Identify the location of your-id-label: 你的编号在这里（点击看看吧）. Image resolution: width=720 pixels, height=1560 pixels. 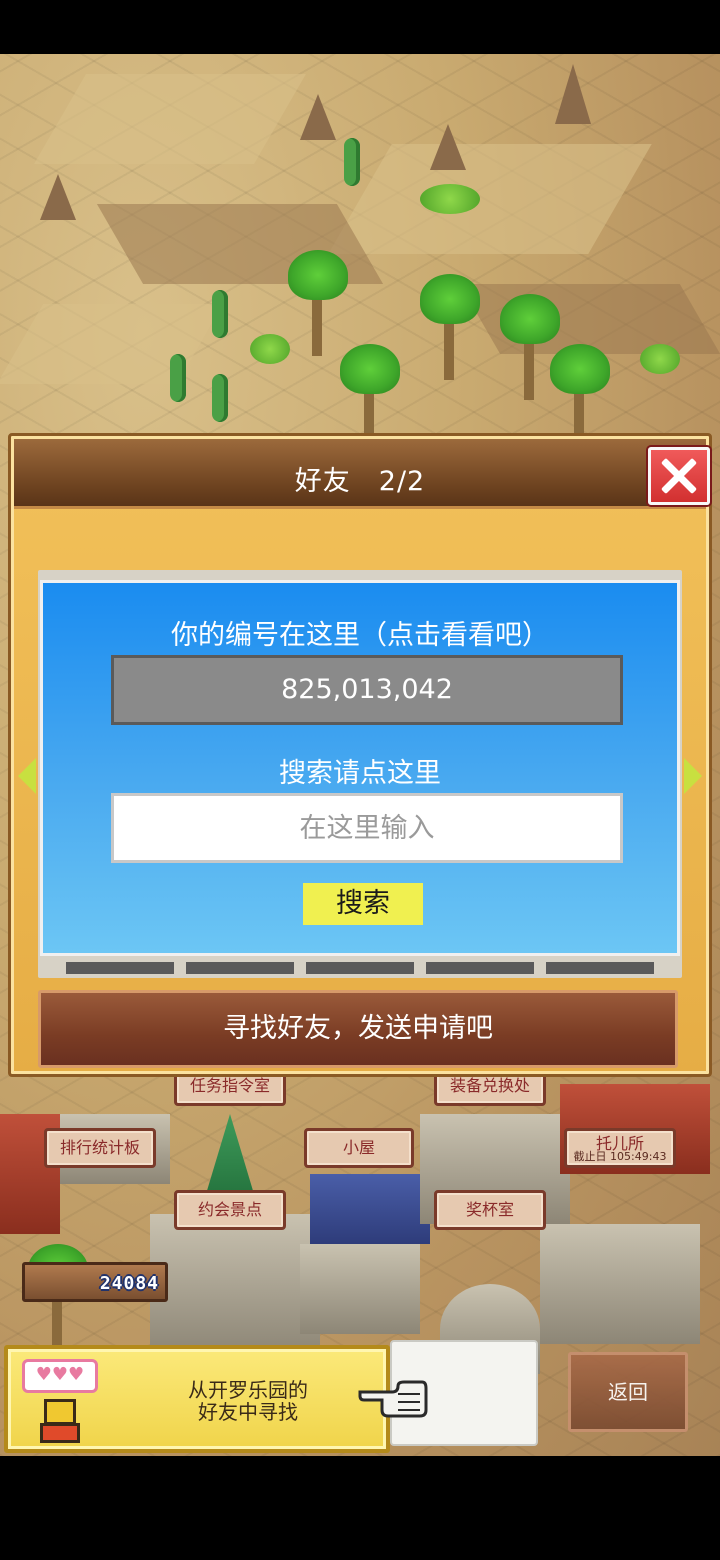
(360, 632).